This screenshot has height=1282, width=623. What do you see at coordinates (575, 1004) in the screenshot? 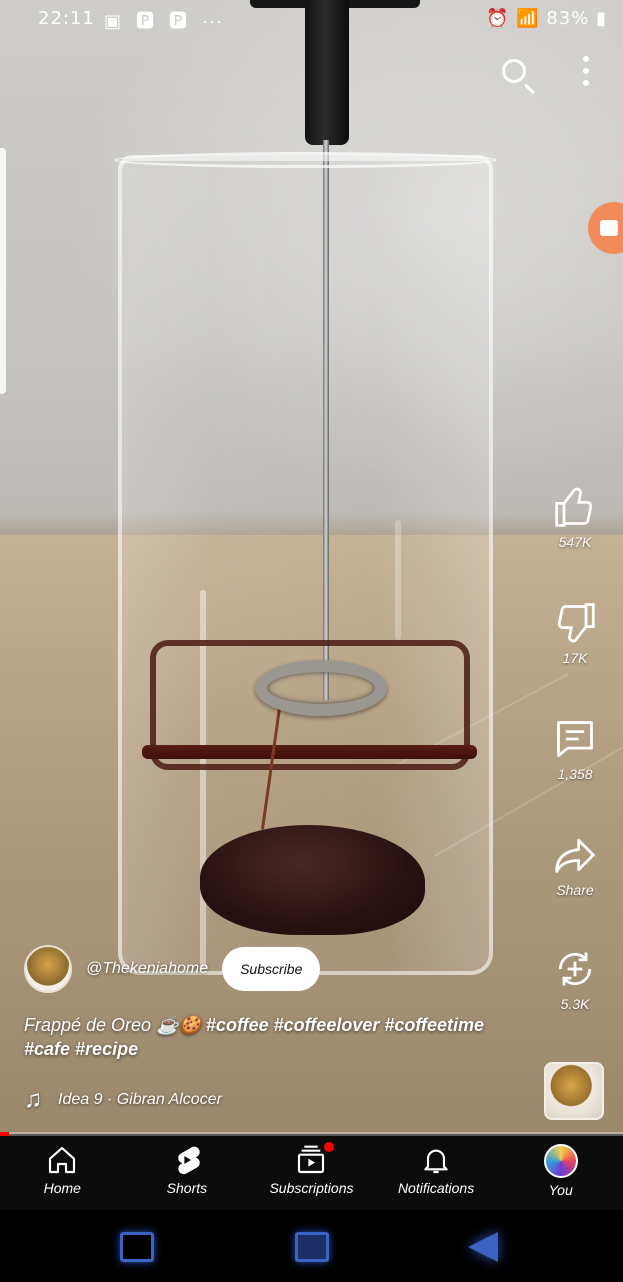
I see `remix-count: 5.3K` at bounding box center [575, 1004].